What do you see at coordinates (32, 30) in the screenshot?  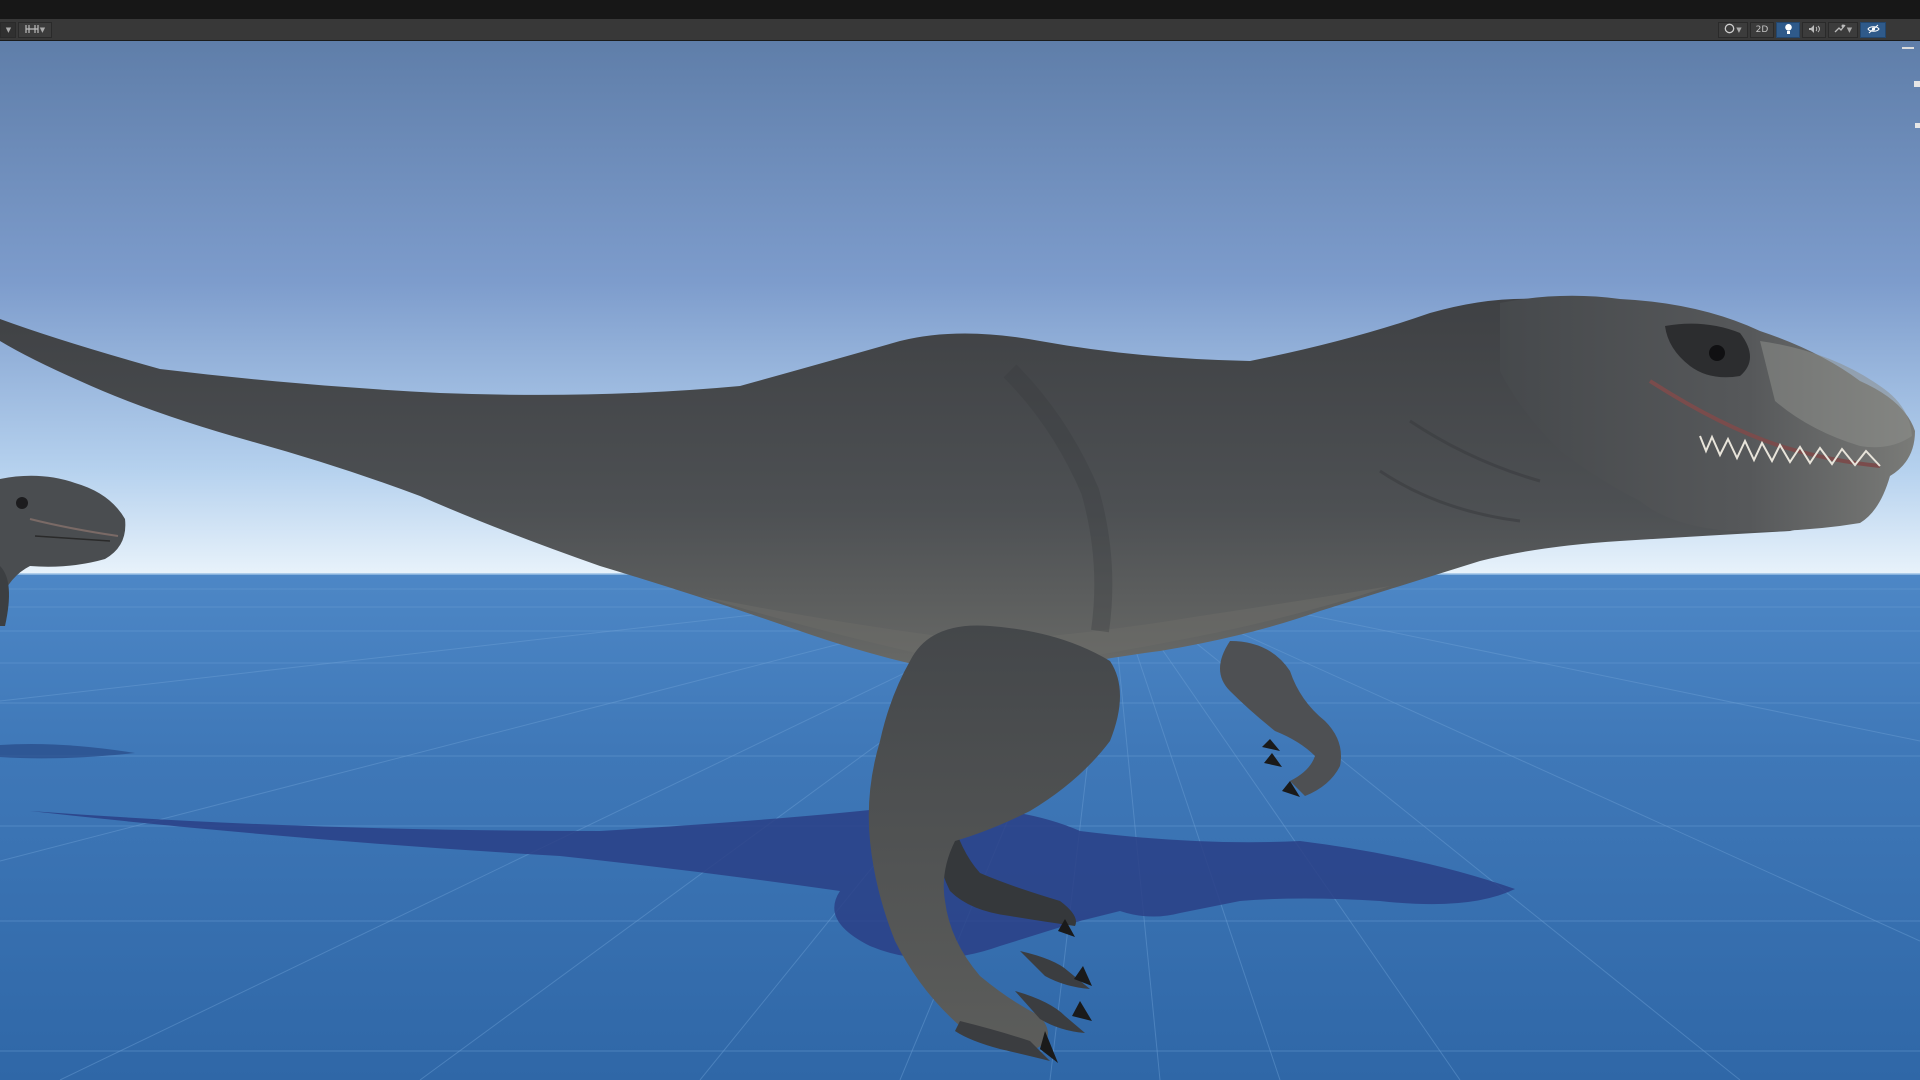 I see `grid-snap-icon` at bounding box center [32, 30].